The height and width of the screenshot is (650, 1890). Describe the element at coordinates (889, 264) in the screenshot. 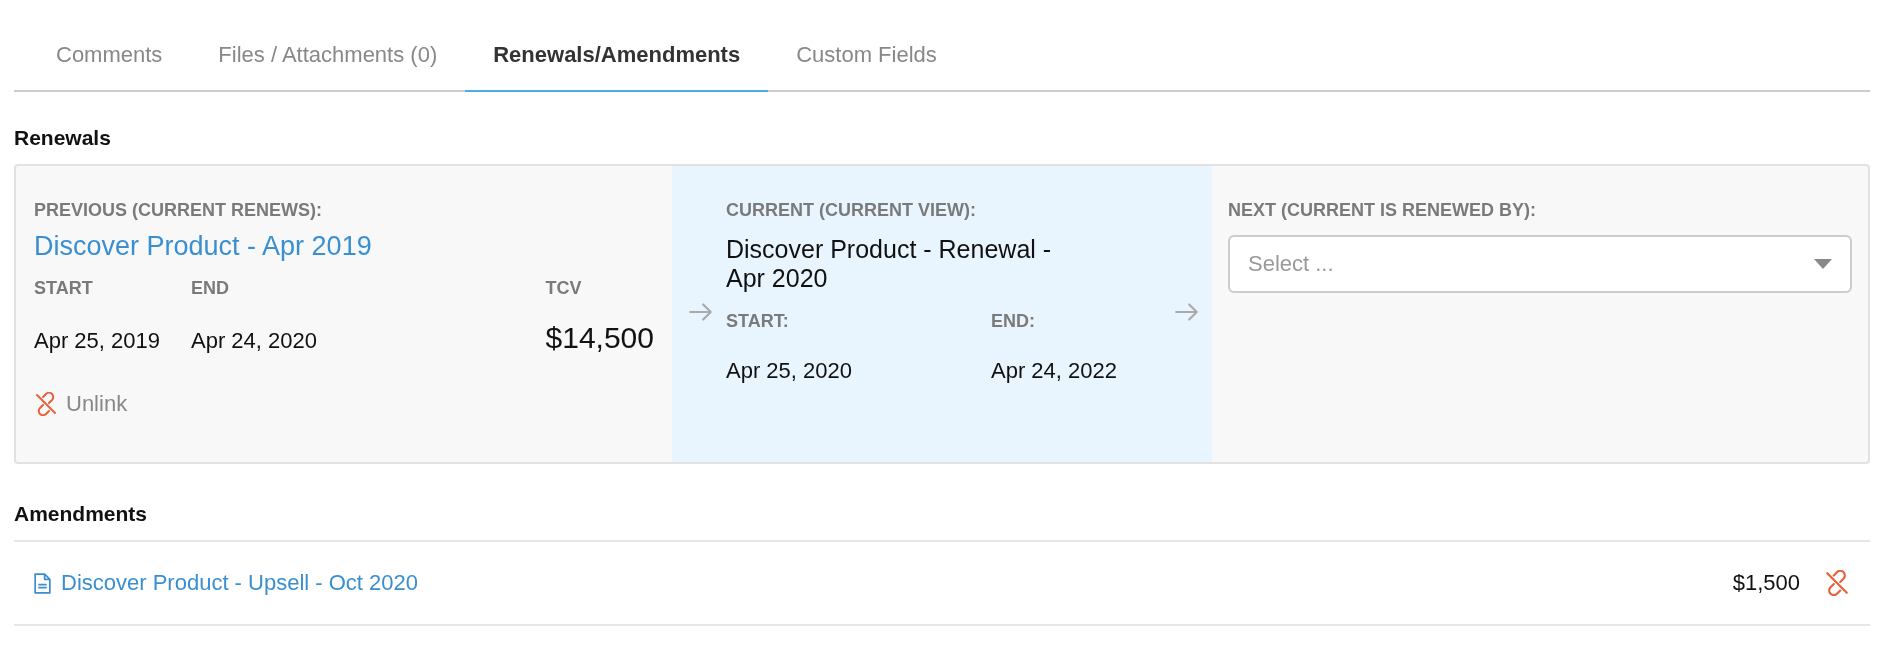

I see `current-title: Discover Product - Renewal - Apr 2020` at that location.